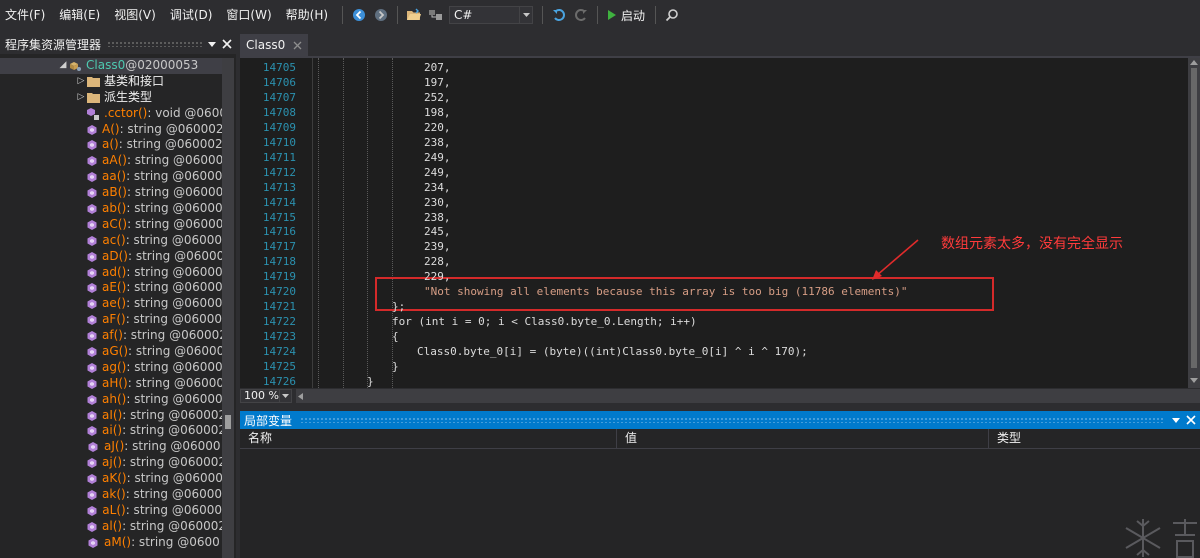 The width and height of the screenshot is (1200, 558). I want to click on code-text: 238,, so click(437, 142).